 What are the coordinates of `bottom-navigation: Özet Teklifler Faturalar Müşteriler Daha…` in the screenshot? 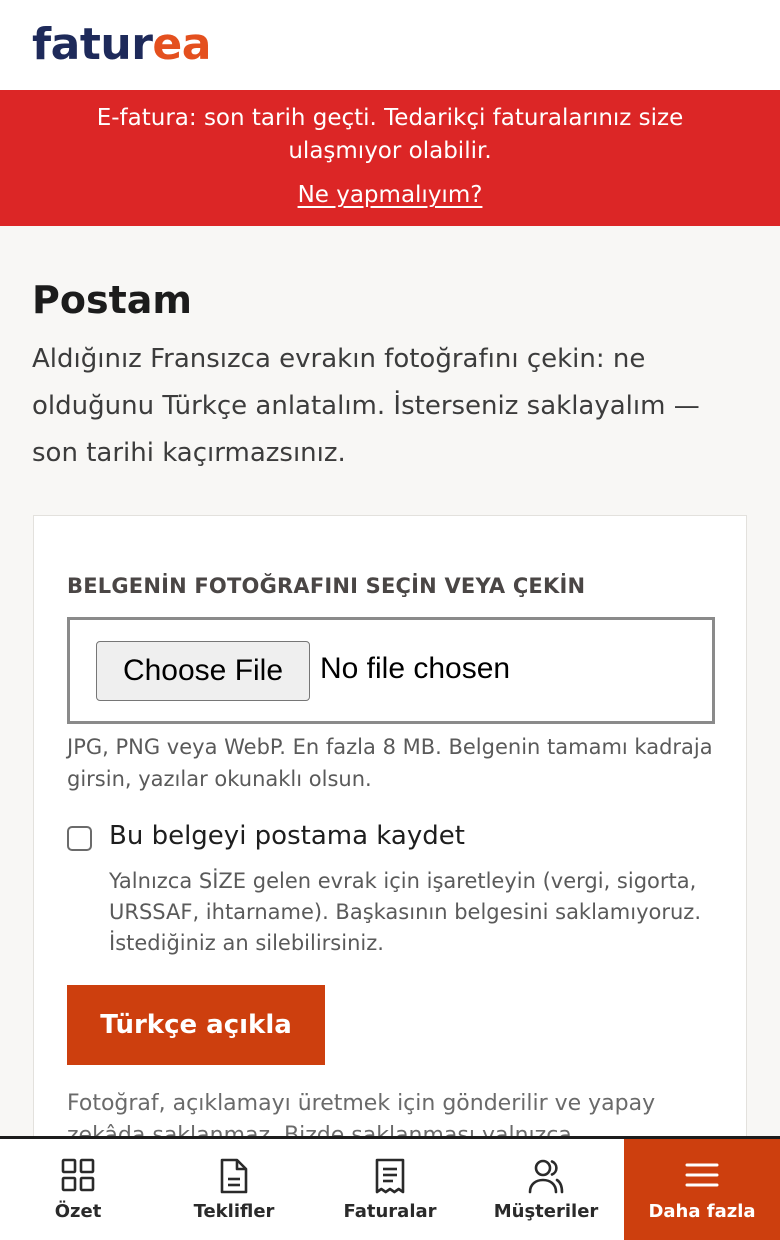 It's located at (390, 1188).